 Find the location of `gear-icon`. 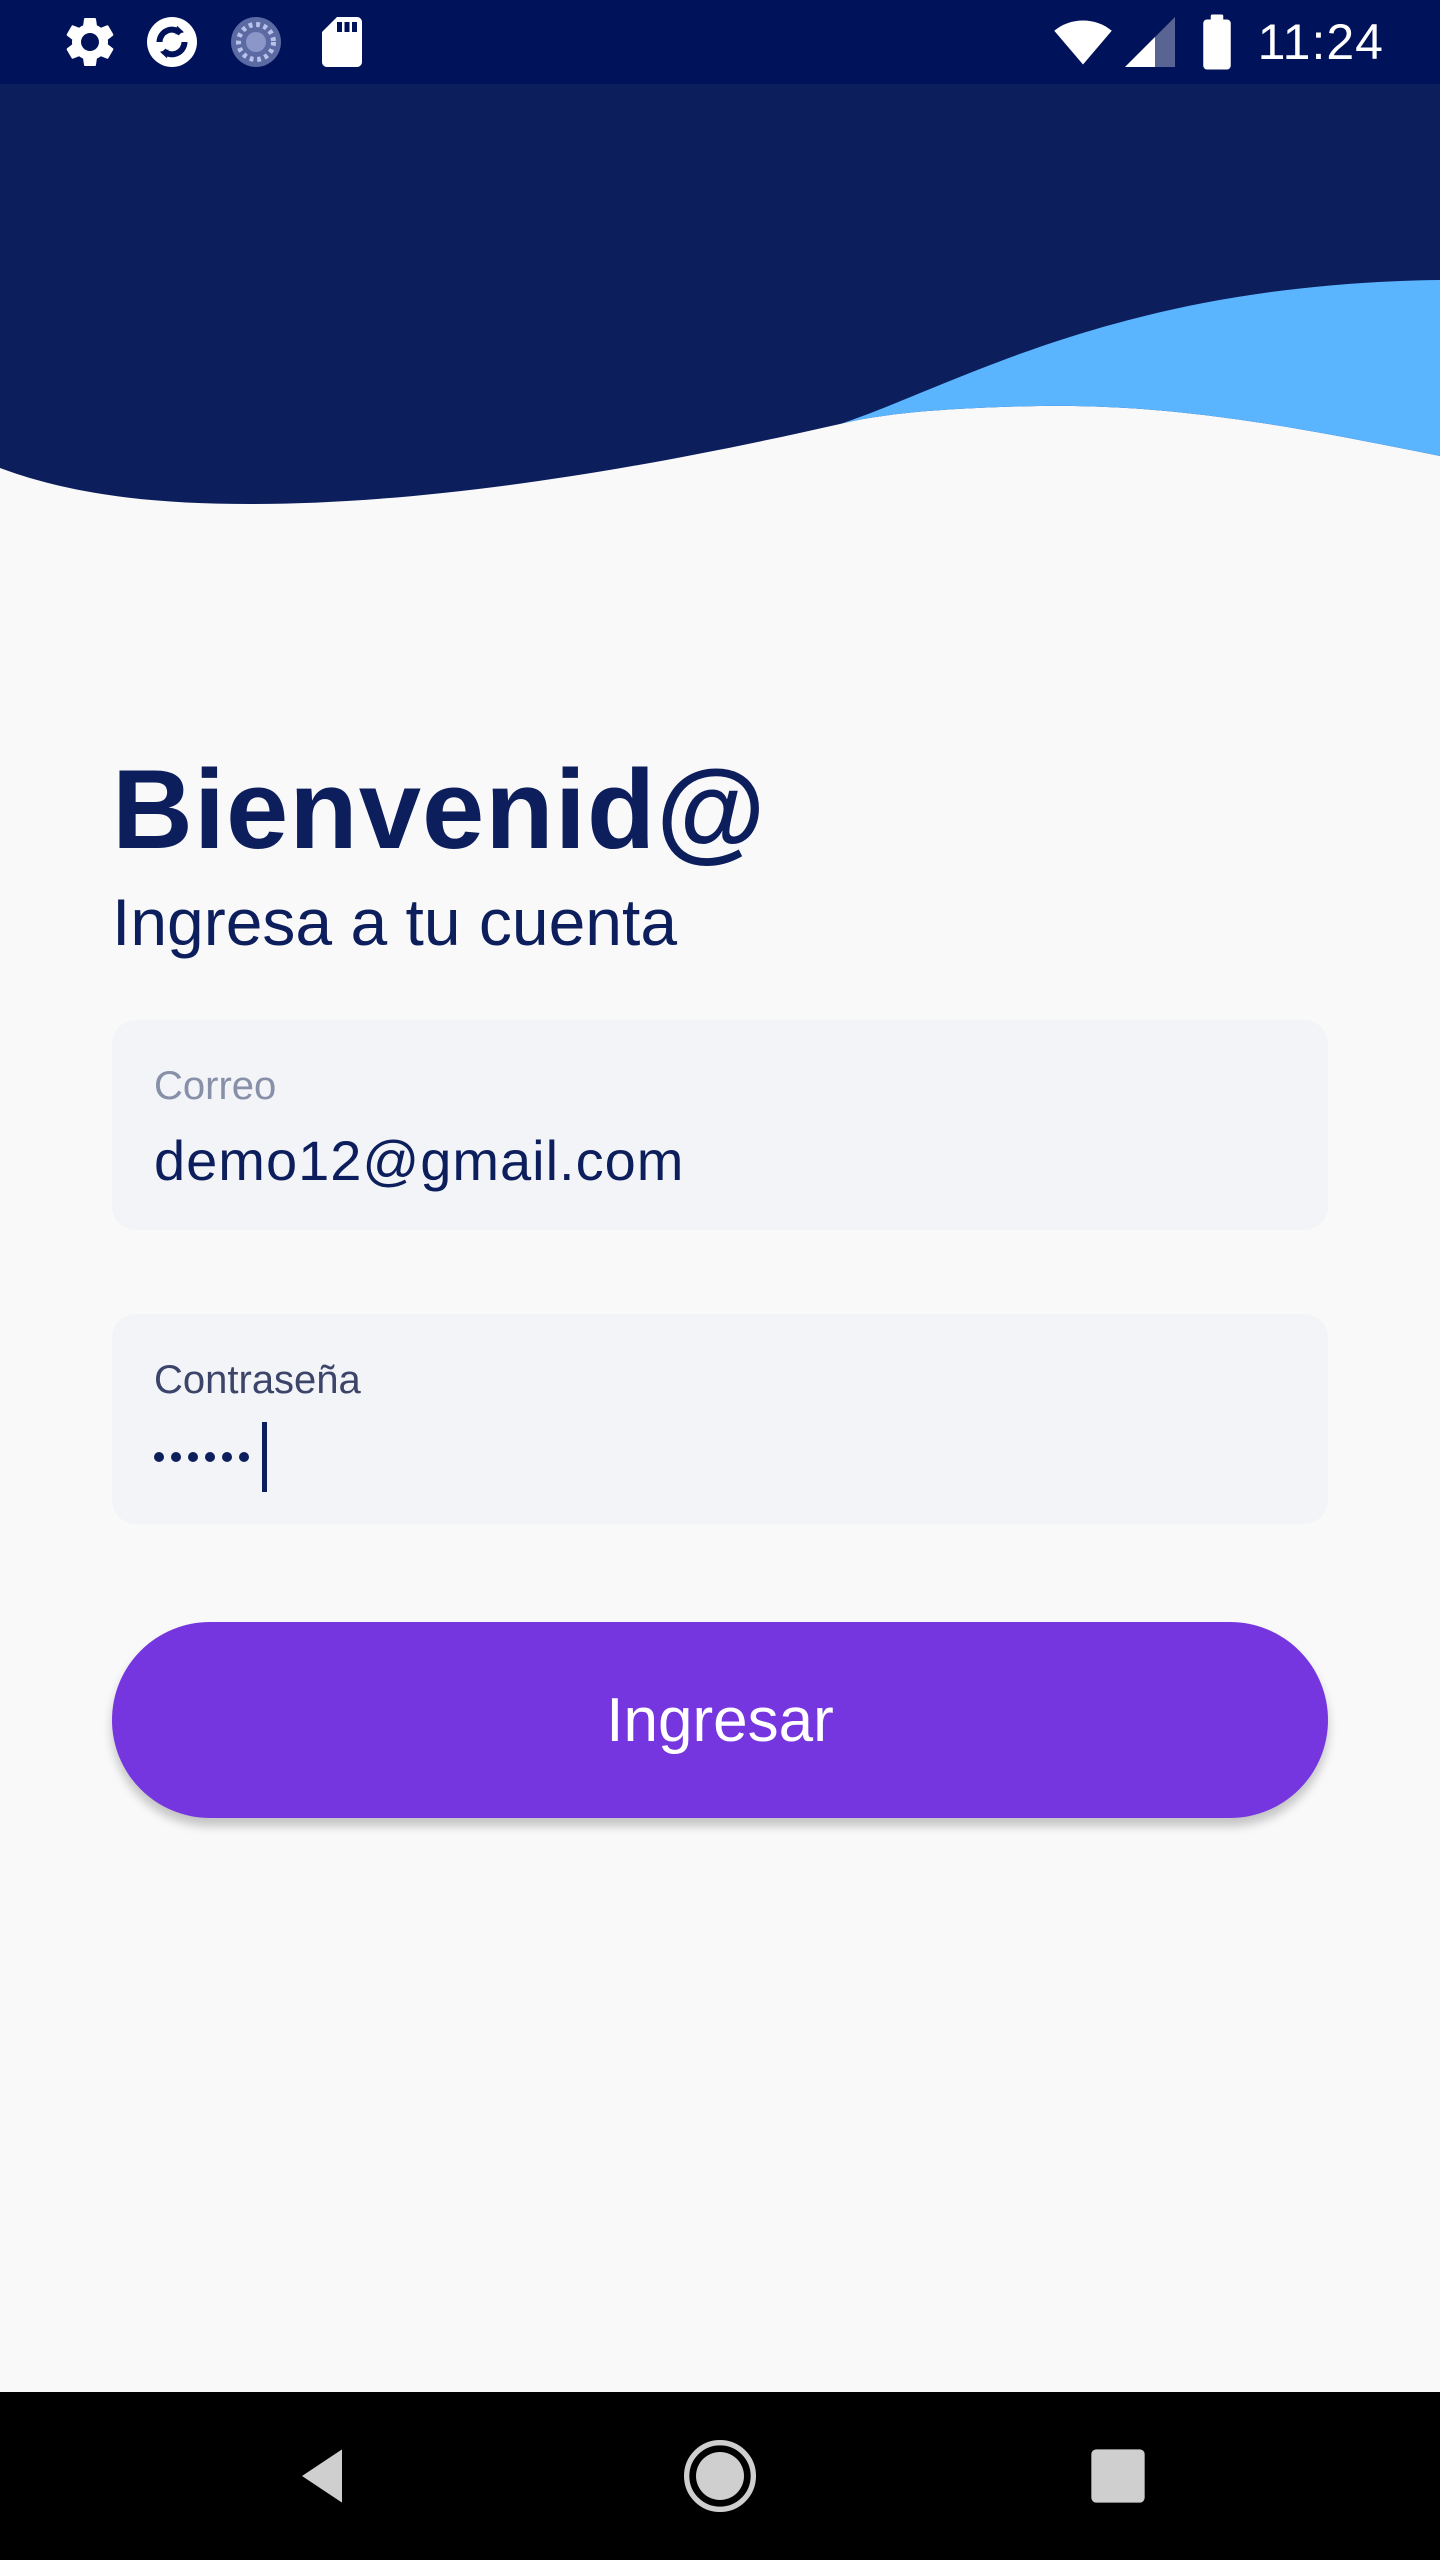

gear-icon is located at coordinates (90, 41).